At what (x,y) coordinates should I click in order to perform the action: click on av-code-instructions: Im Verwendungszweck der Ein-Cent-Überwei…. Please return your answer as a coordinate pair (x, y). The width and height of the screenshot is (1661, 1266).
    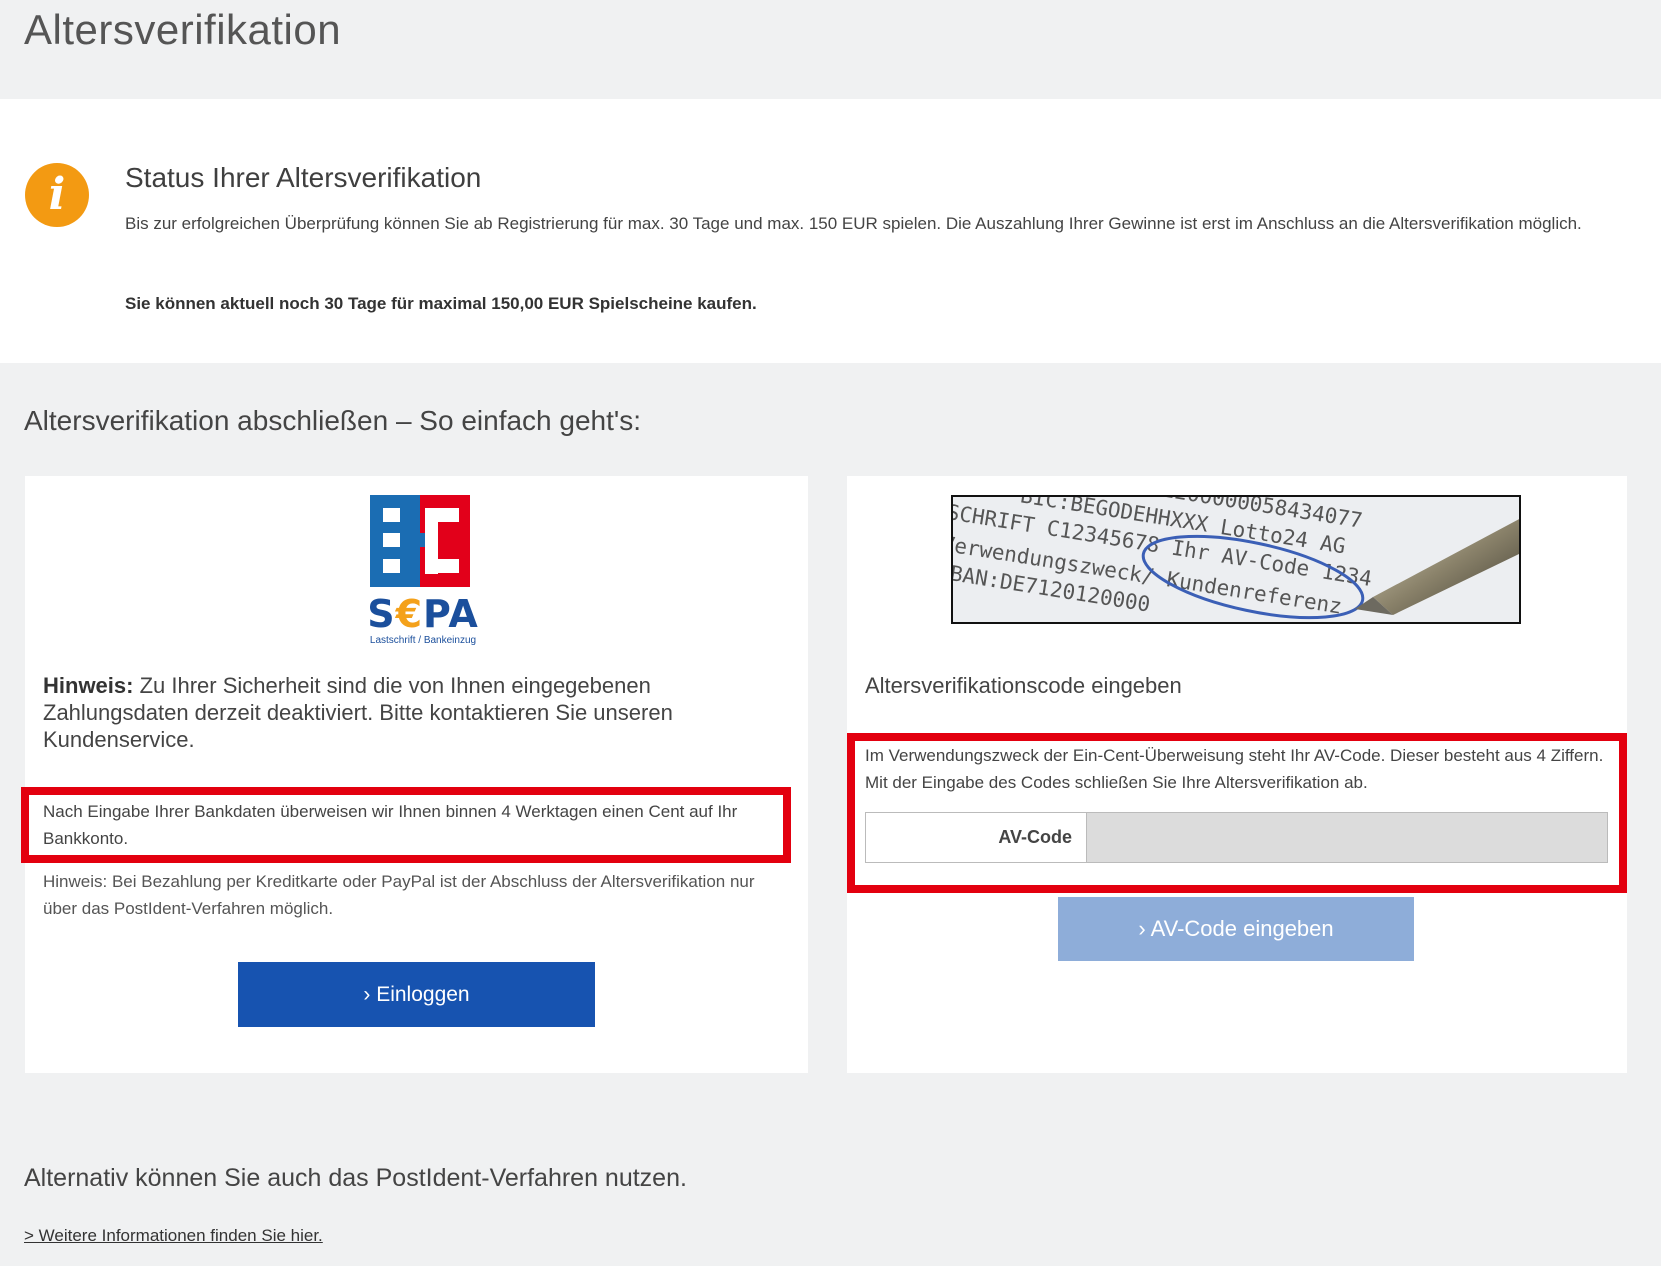
    Looking at the image, I should click on (1234, 769).